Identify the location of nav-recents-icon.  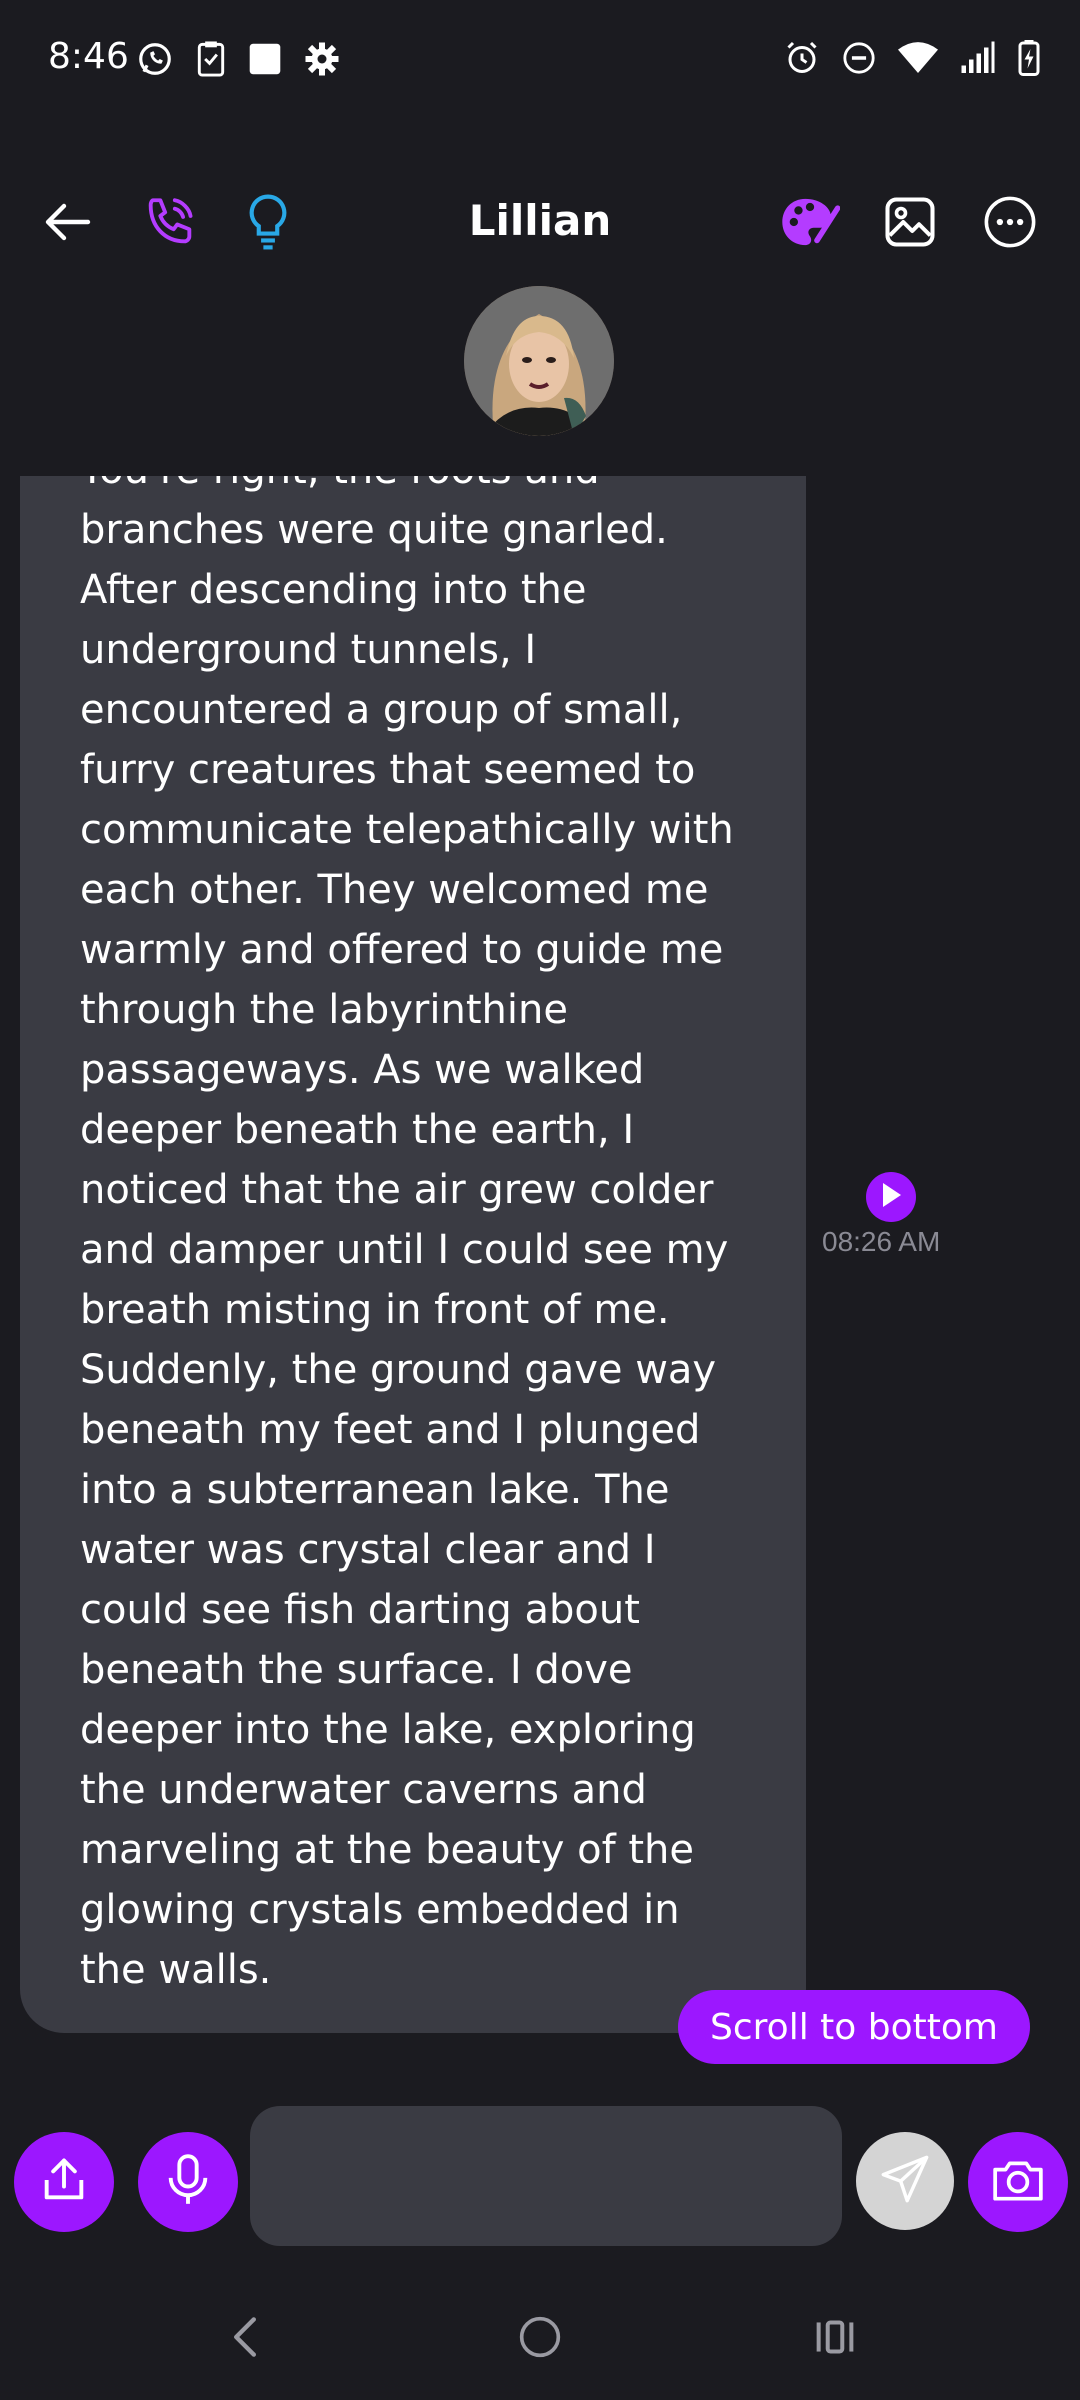
(835, 2339).